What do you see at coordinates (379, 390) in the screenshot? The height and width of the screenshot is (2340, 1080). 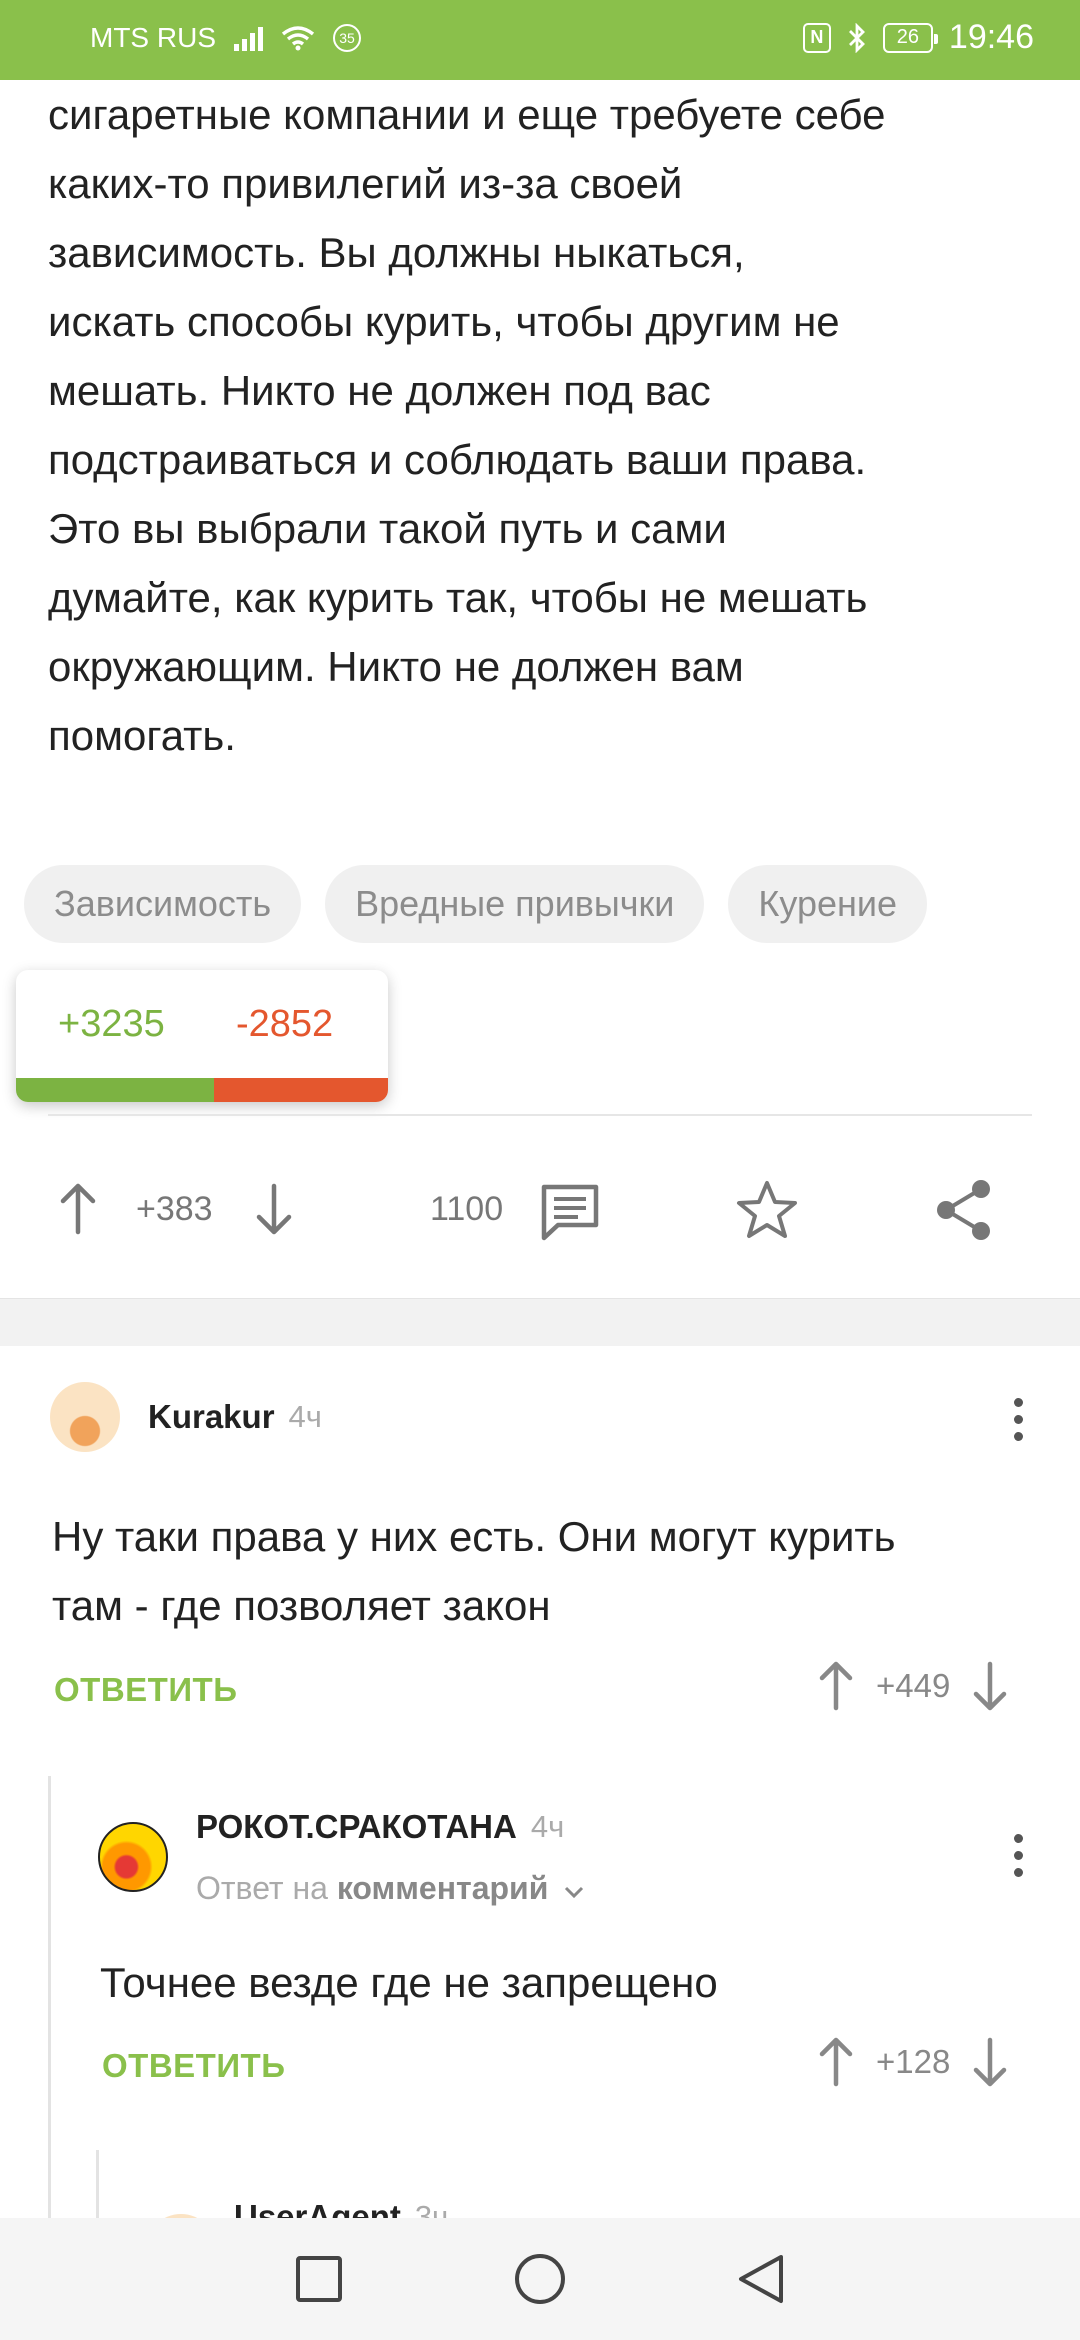 I see `article-line: мешать. Никто не должен под вас` at bounding box center [379, 390].